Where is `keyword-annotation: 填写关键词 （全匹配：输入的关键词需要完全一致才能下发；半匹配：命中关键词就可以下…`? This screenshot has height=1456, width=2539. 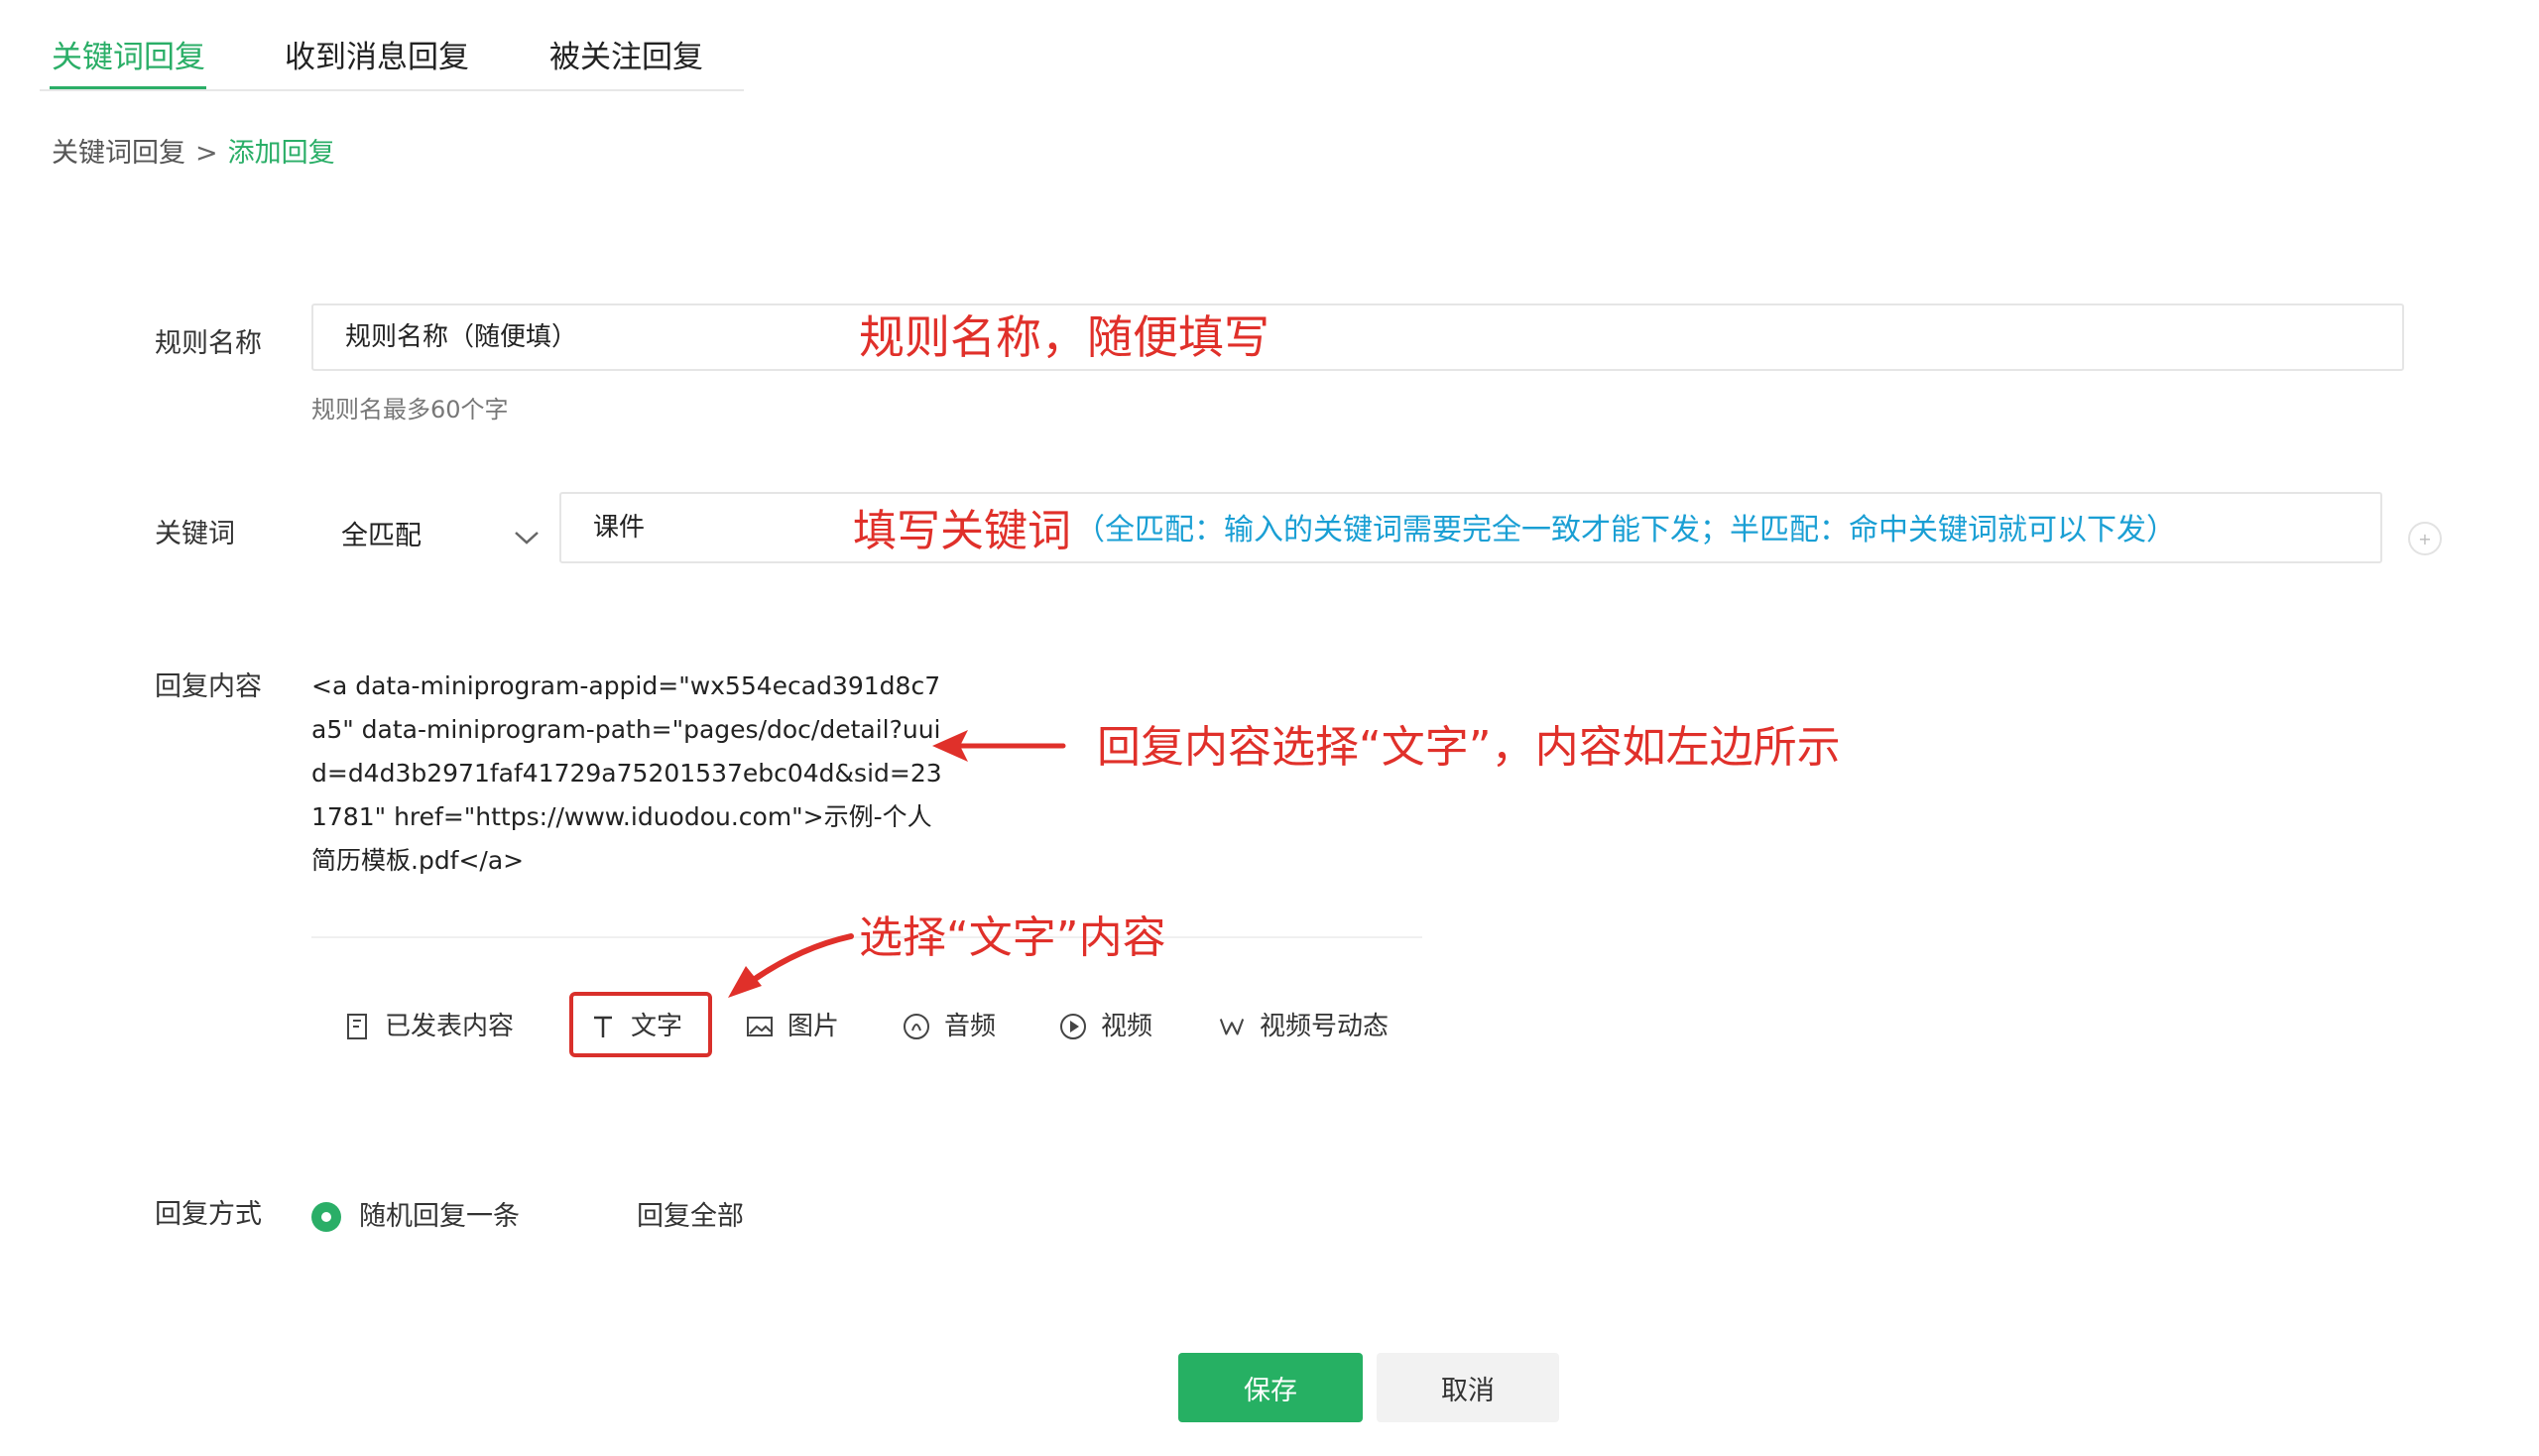
keyword-annotation: 填写关键词 （全匹配：输入的关键词需要完全一致才能下发；半匹配：命中关键词就可以下… is located at coordinates (1515, 526).